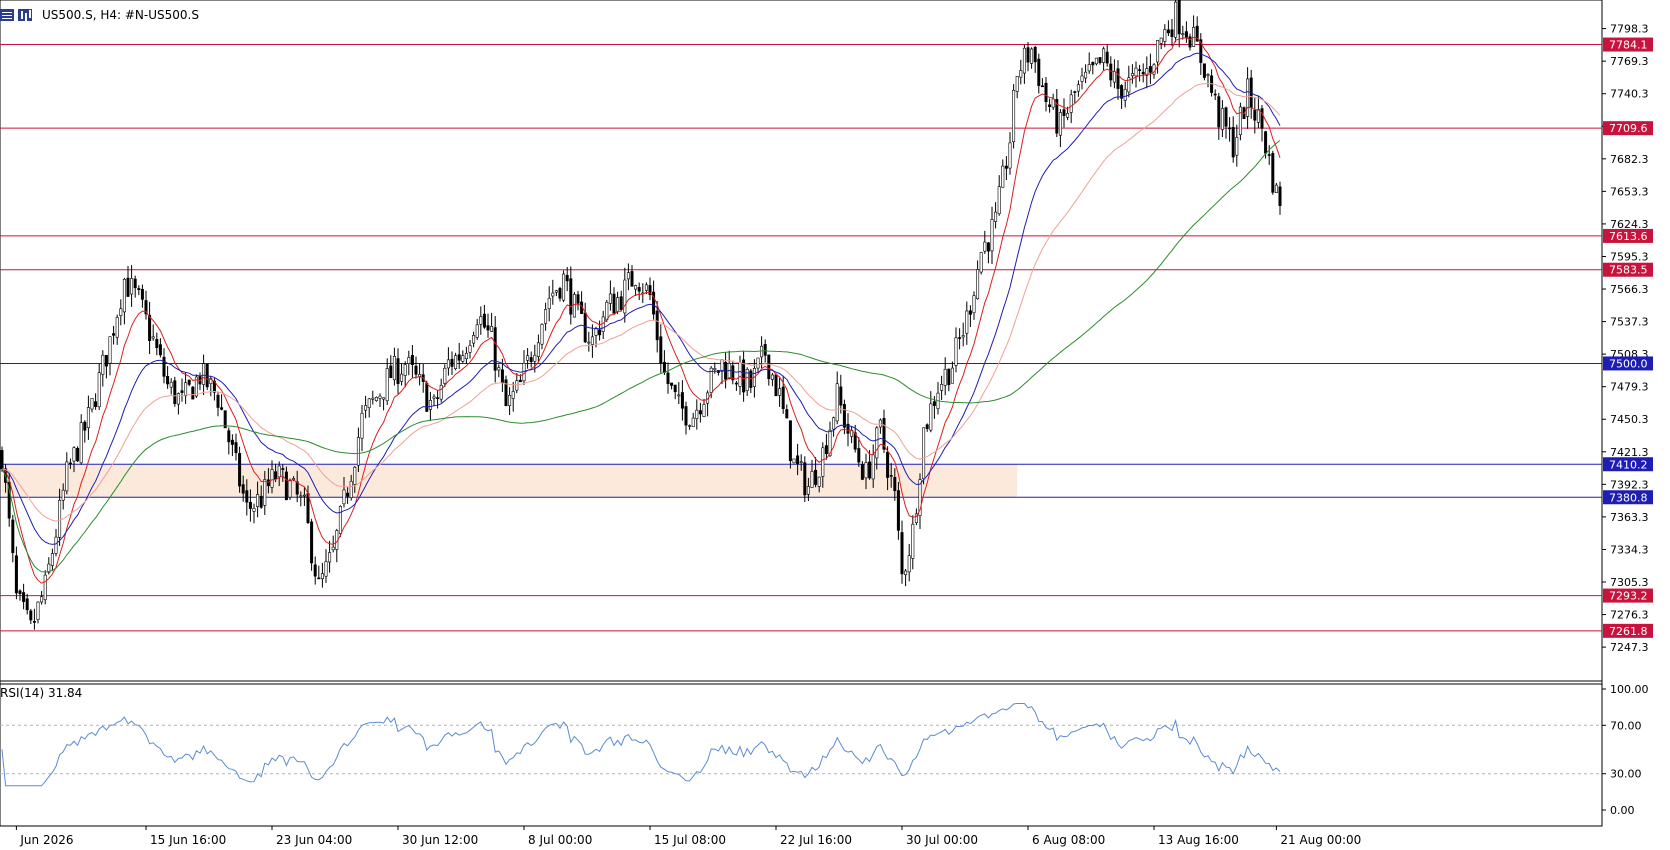 Image resolution: width=1670 pixels, height=850 pixels. Describe the element at coordinates (1628, 128) in the screenshot. I see `level-tag-label: 7709.6` at that location.